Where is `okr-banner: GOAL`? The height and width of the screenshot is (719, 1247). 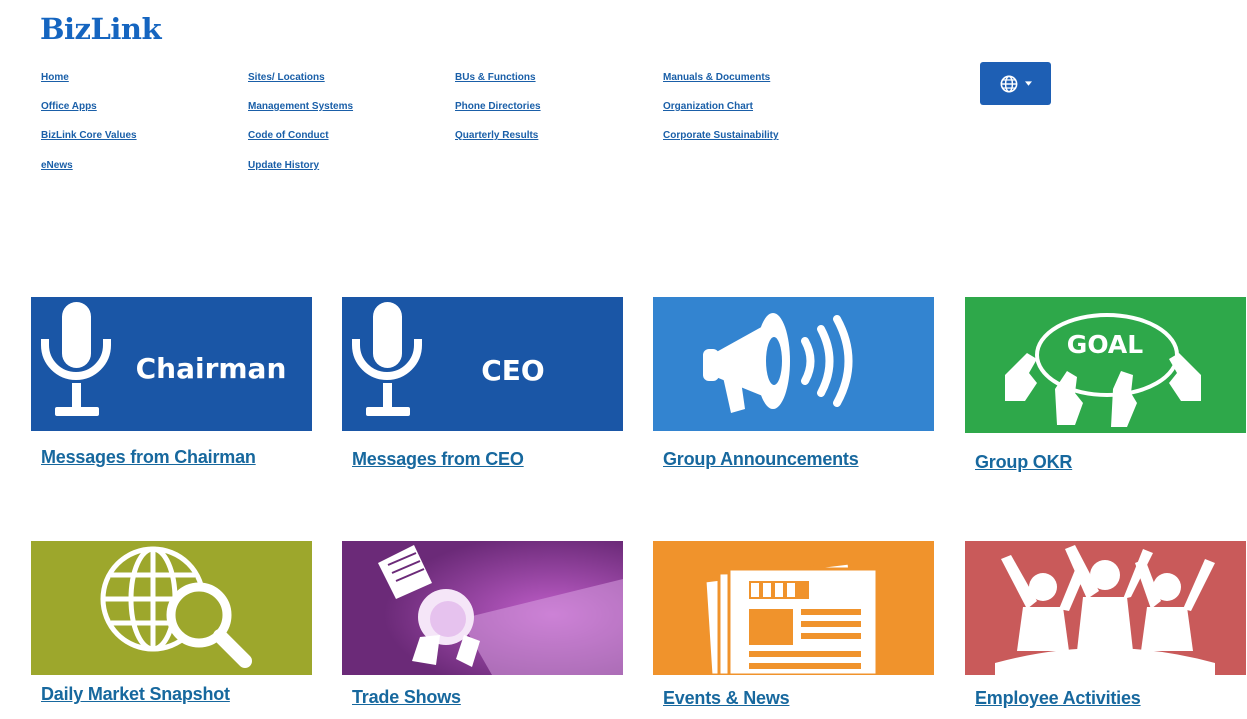
okr-banner: GOAL is located at coordinates (1105, 365).